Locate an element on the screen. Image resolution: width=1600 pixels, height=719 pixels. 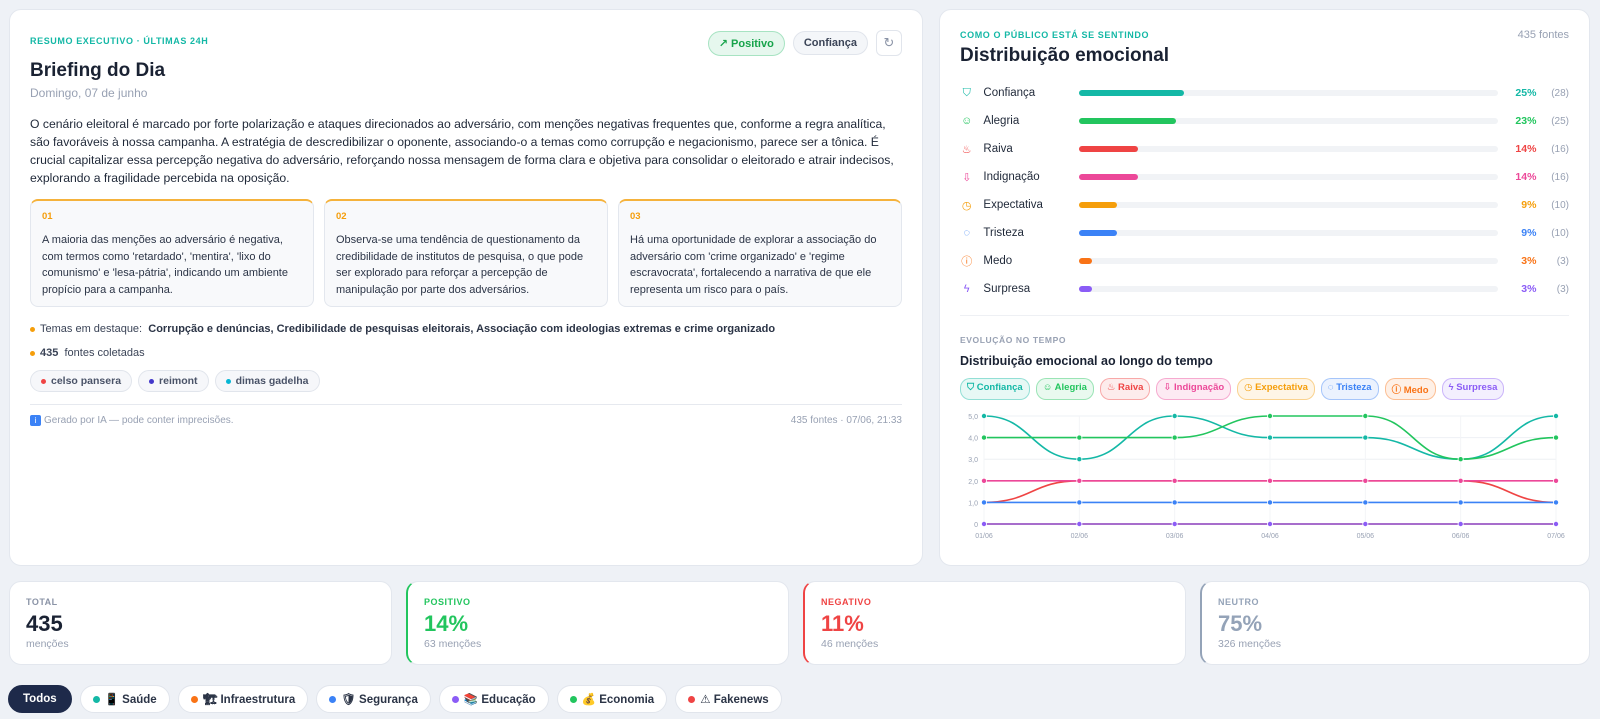
category-chip: 📱 Saúde is located at coordinates (124, 699).